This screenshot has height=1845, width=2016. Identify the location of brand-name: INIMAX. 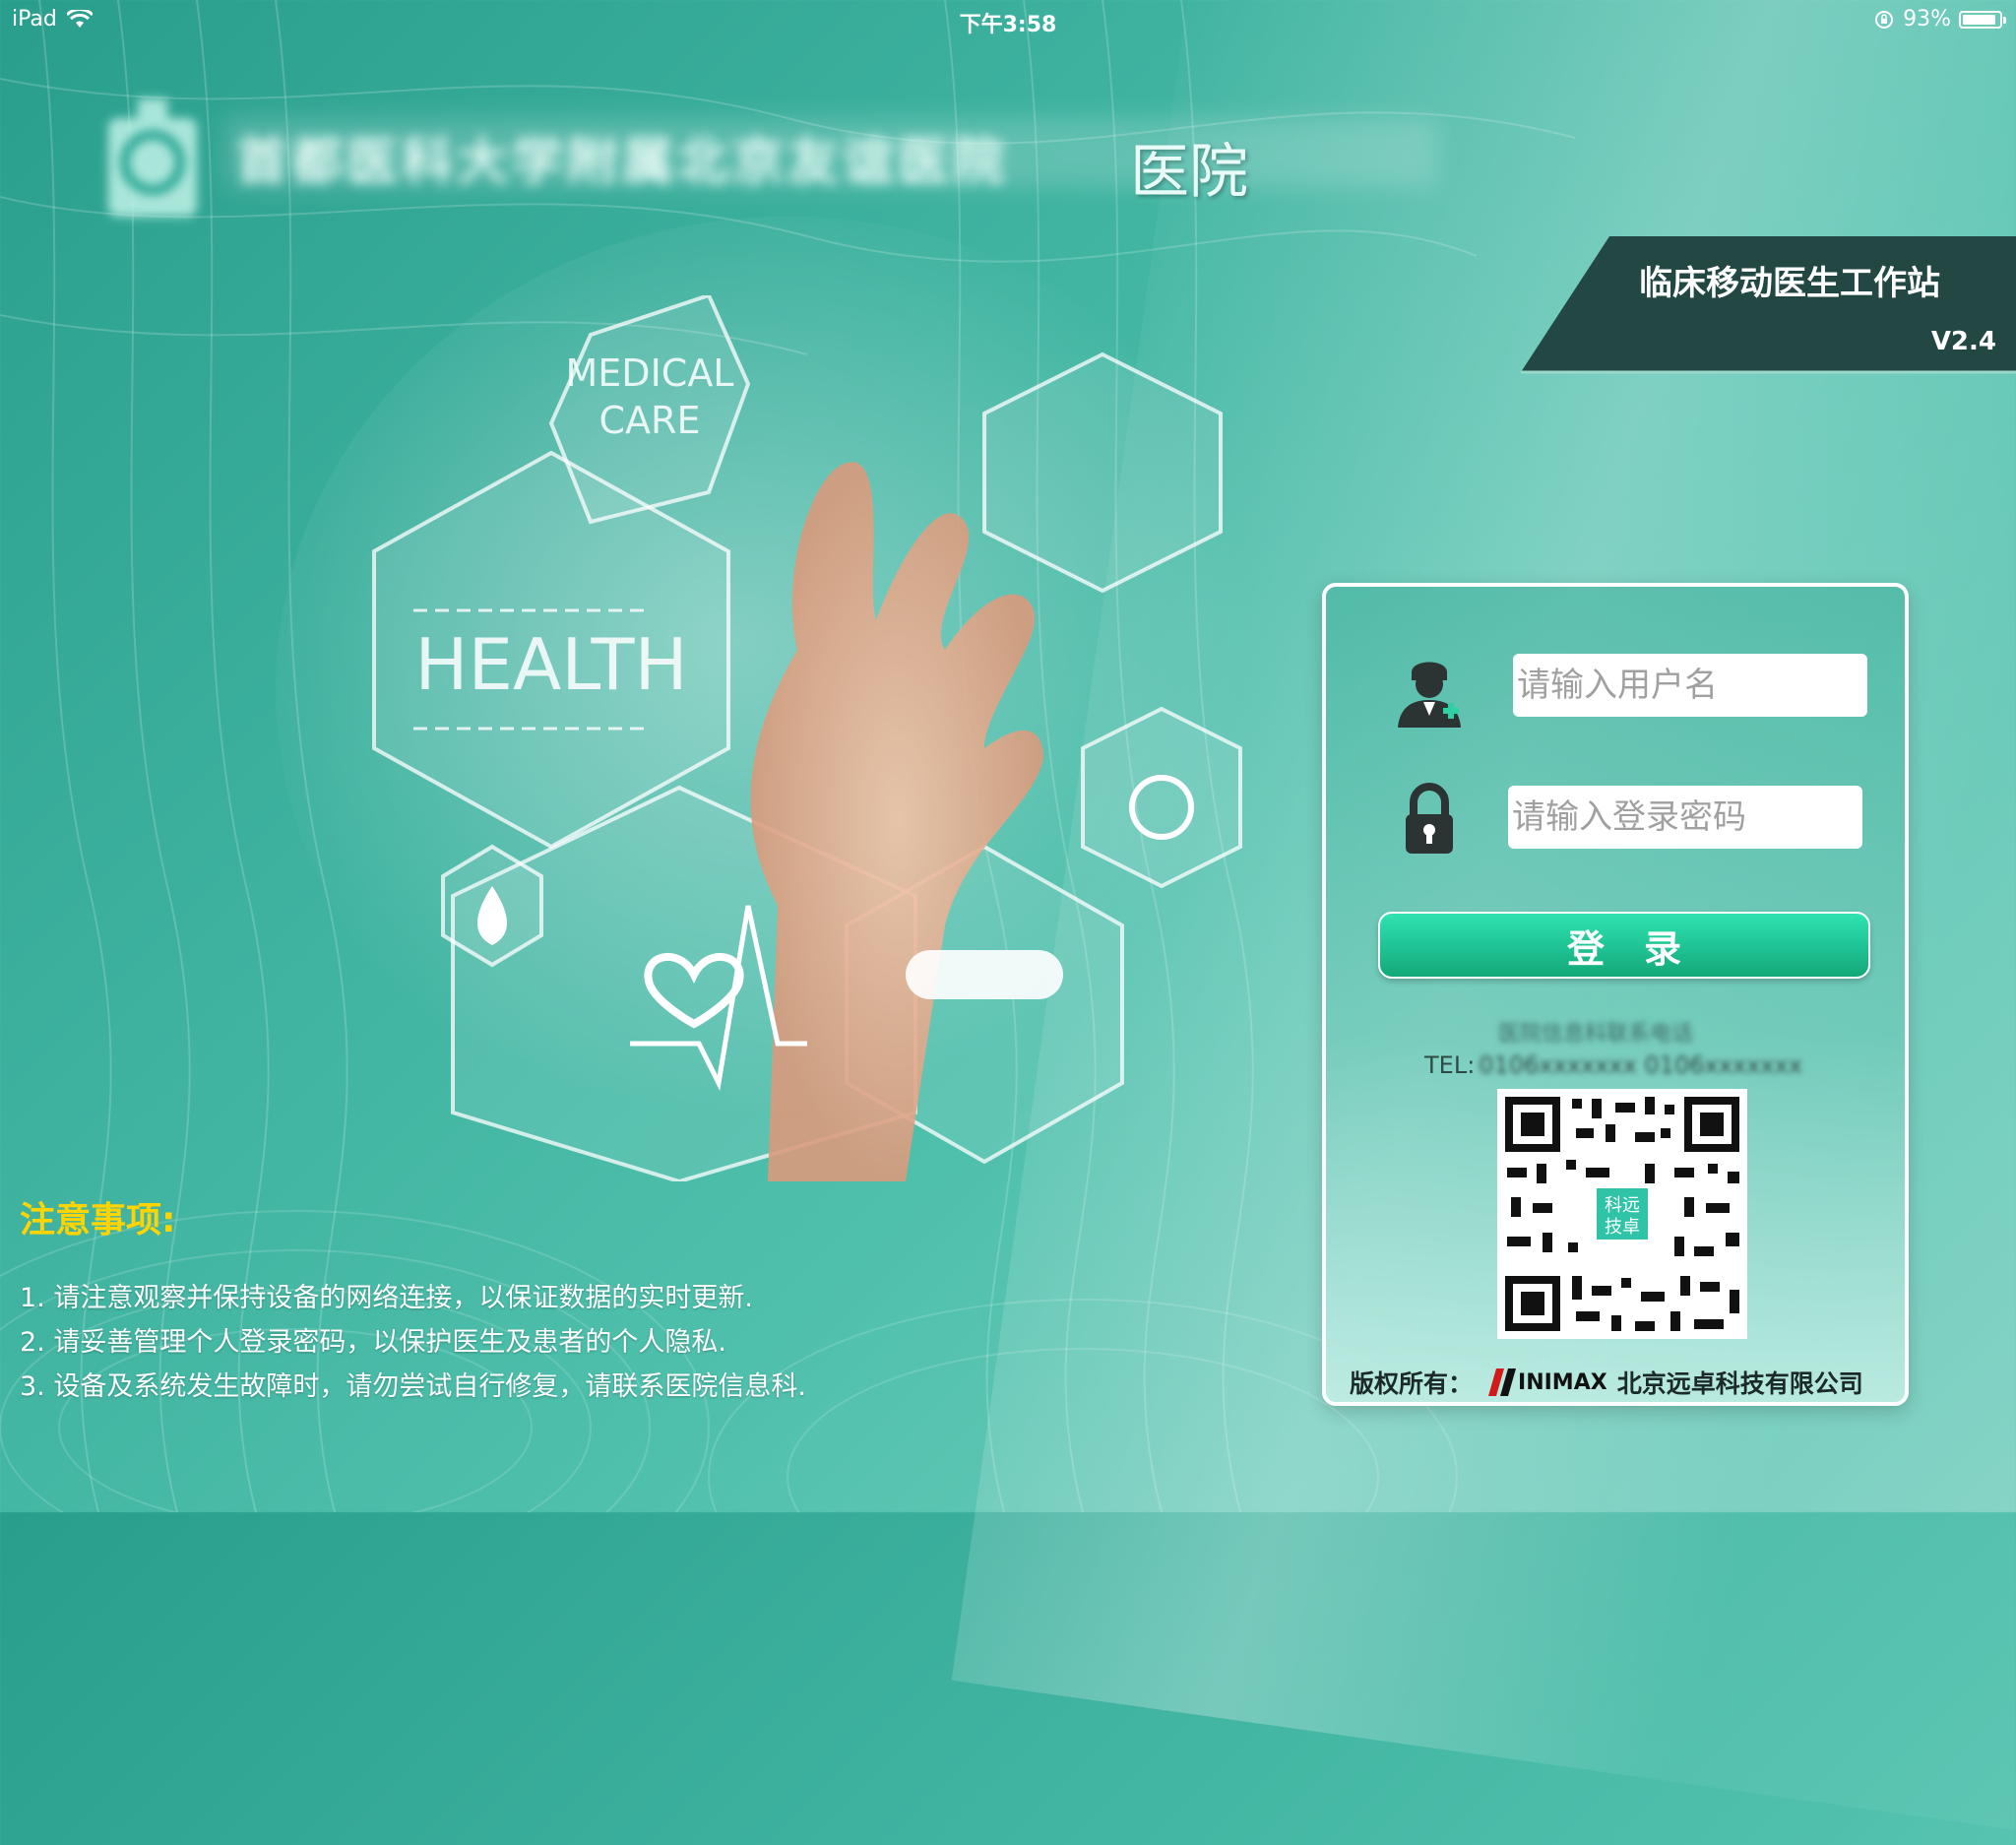
(1562, 1382).